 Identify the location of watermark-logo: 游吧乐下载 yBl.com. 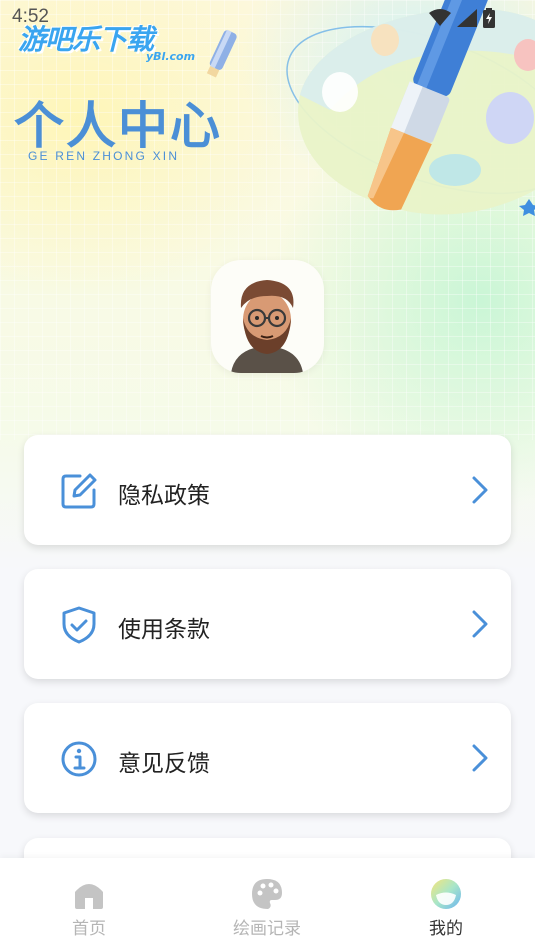
(106, 40).